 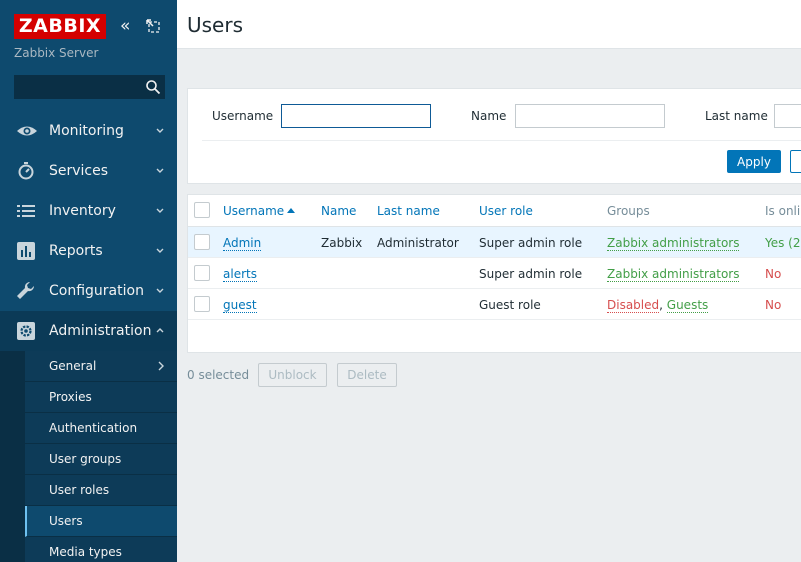 I want to click on lastname-cell: Administrator, so click(x=418, y=243).